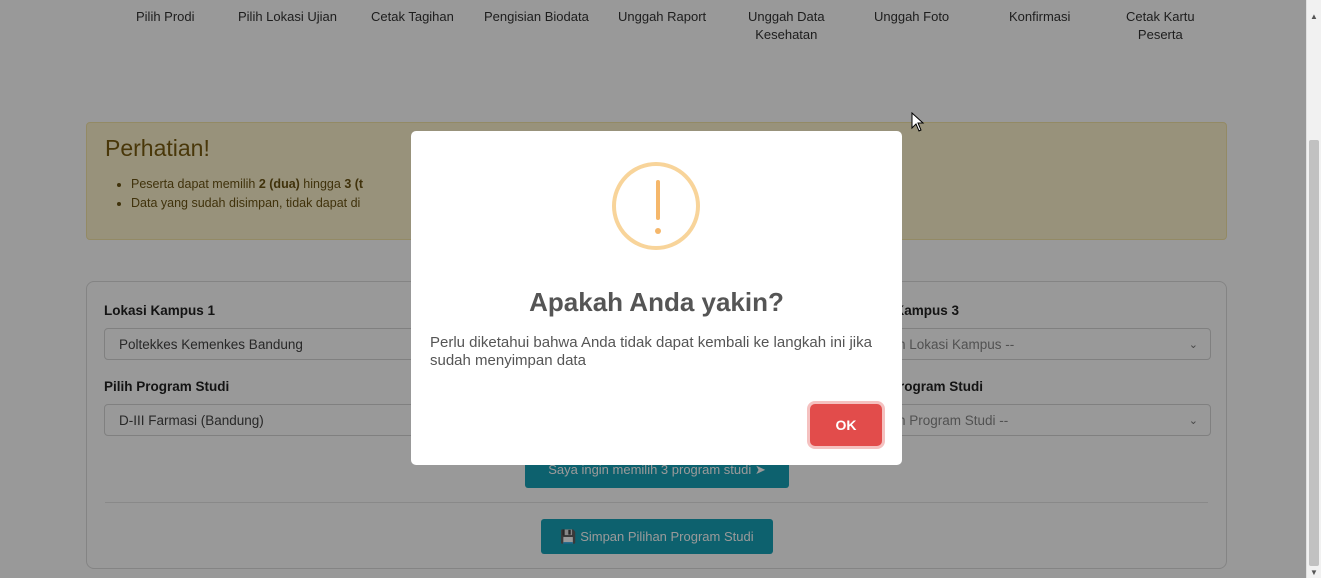 The height and width of the screenshot is (578, 1321). What do you see at coordinates (1314, 16) in the screenshot?
I see `scroll-up-icon: ▲` at bounding box center [1314, 16].